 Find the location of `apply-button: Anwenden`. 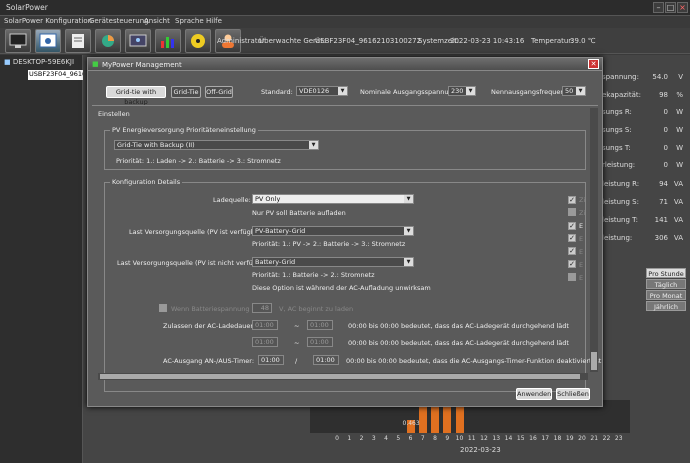

apply-button: Anwenden is located at coordinates (534, 394).